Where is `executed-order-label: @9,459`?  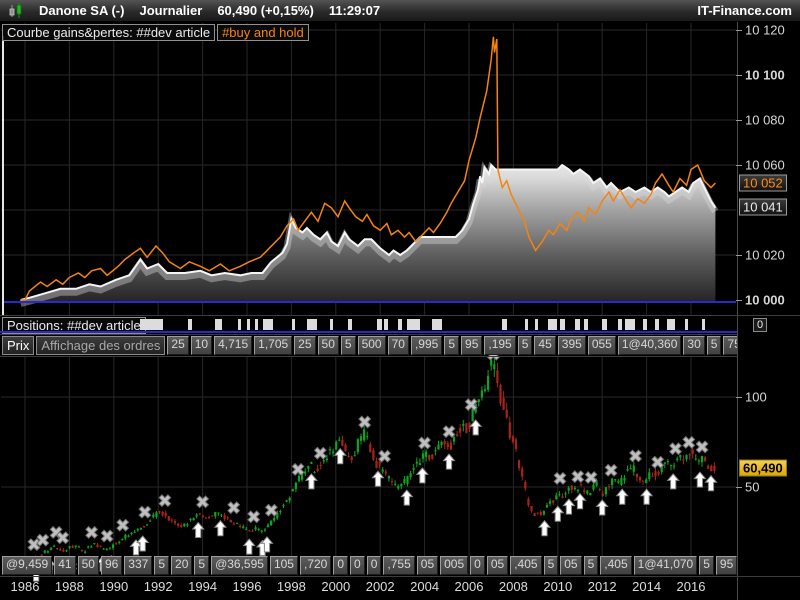 executed-order-label: @9,459 is located at coordinates (27, 565).